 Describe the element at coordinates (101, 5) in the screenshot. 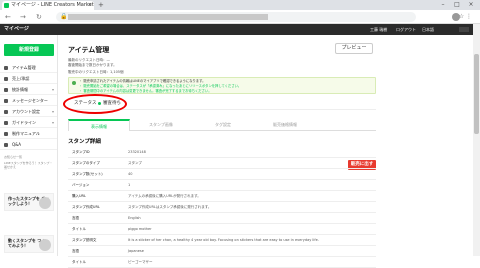

I see `new-tab-button: +` at that location.